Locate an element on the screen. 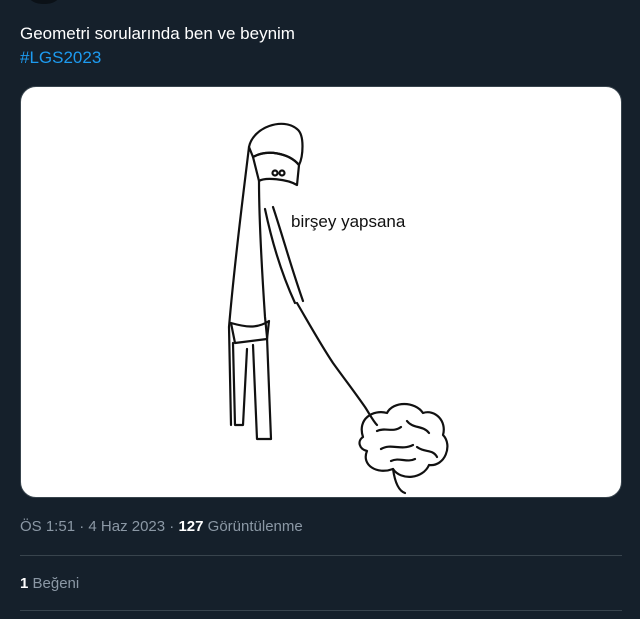  tweet-body: Geometri sorularında ben ve beynim is located at coordinates (157, 33).